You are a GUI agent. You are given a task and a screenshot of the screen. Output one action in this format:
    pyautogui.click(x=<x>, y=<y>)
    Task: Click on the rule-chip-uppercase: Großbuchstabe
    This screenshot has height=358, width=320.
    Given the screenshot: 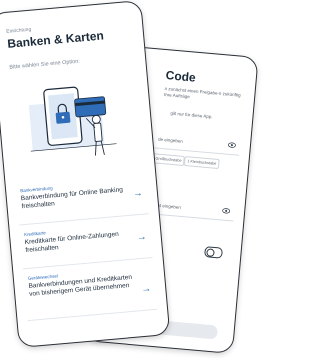 What is the action you would take?
    pyautogui.click(x=168, y=160)
    